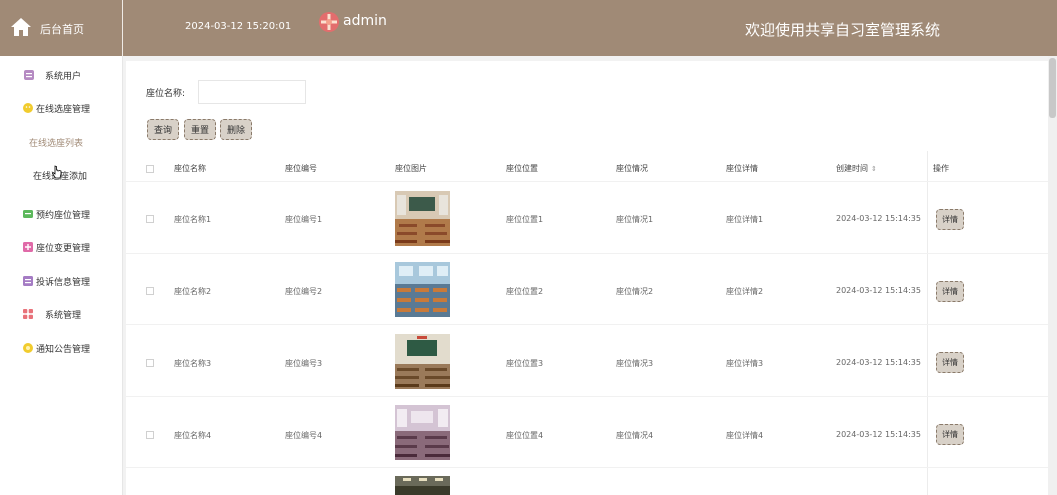  Describe the element at coordinates (166, 94) in the screenshot. I see `seat-name-filter-label: 座位名称:` at that location.